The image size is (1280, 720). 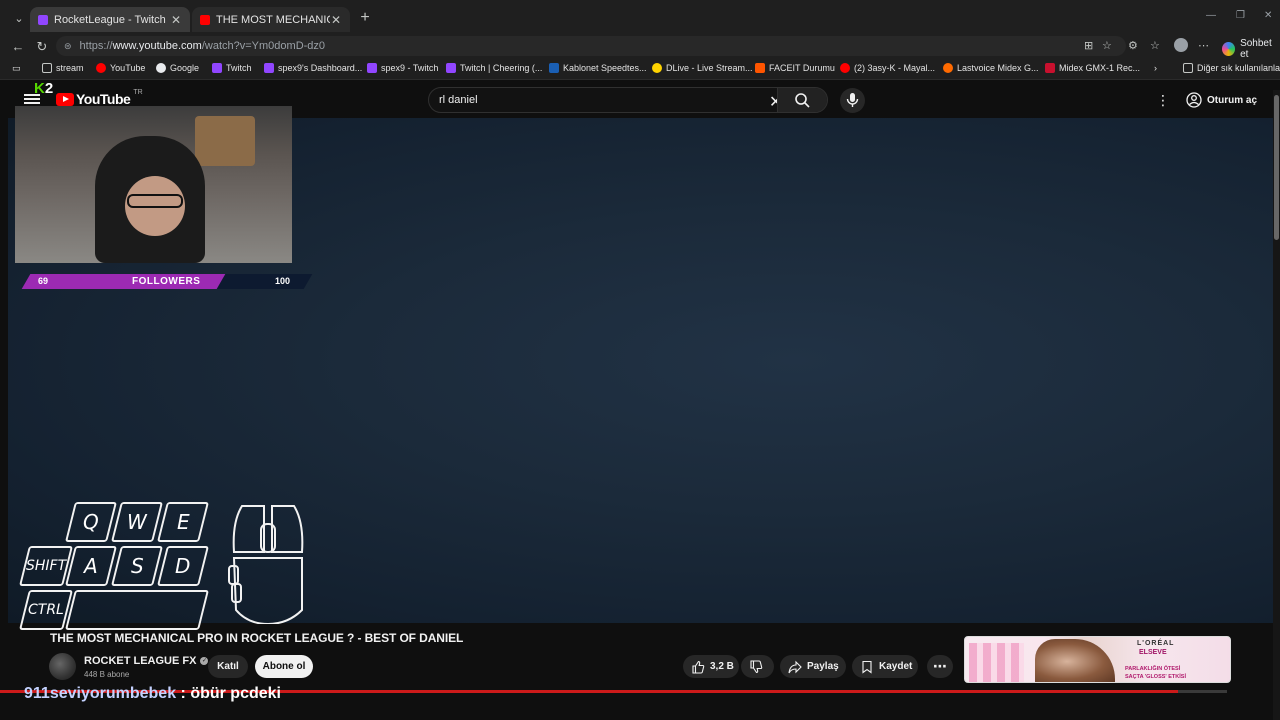 I want to click on site-info-icon: ⊜, so click(x=68, y=46).